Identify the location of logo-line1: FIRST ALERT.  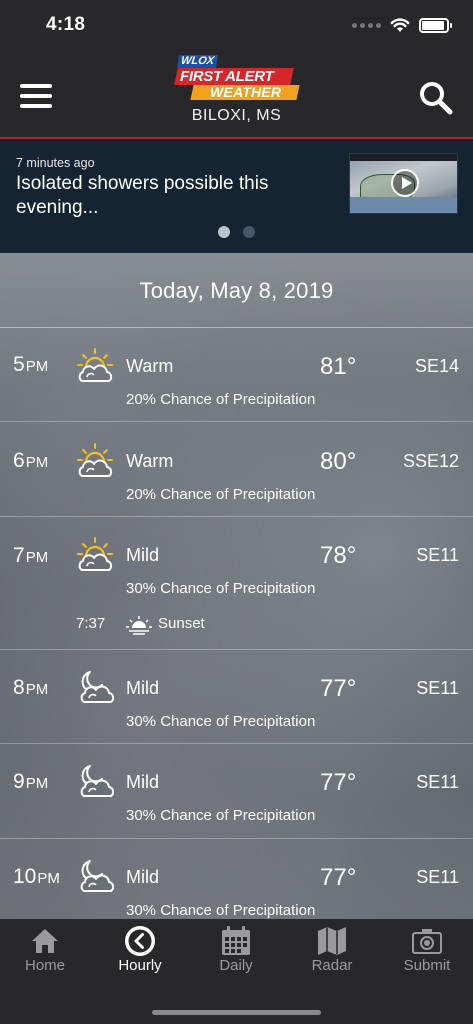
(227, 76).